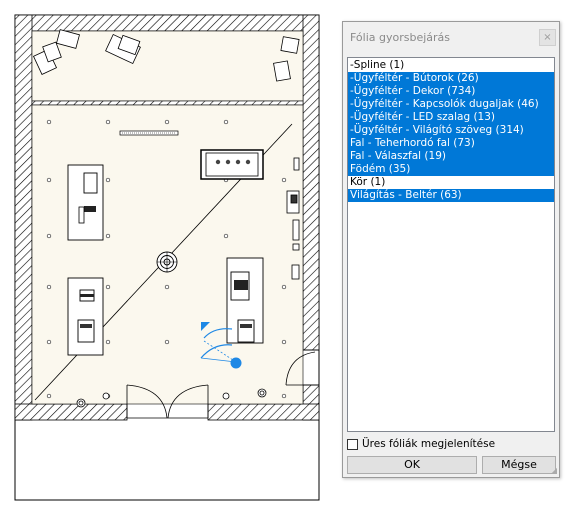 Image resolution: width=575 pixels, height=515 pixels. I want to click on cancel-button: Mégse, so click(519, 465).